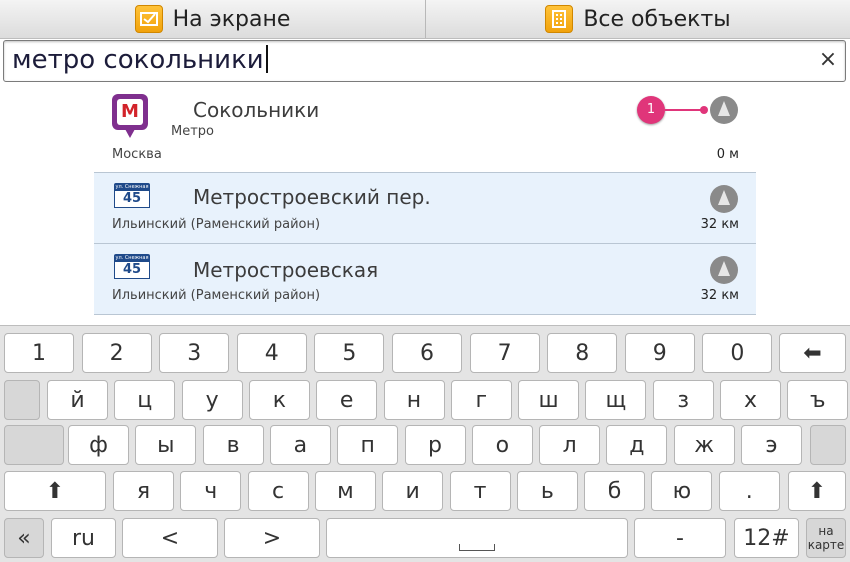 The height and width of the screenshot is (562, 850). What do you see at coordinates (286, 270) in the screenshot?
I see `result-title: Метростроевская` at bounding box center [286, 270].